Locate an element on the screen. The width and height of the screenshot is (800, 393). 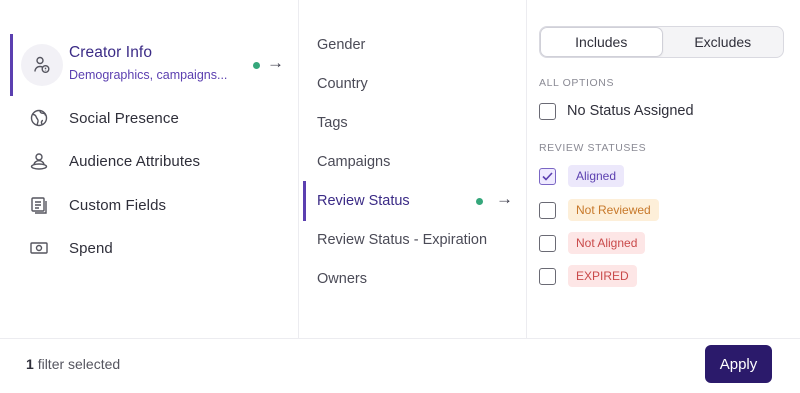
filter-summary-text: filter selected is located at coordinates (79, 364).